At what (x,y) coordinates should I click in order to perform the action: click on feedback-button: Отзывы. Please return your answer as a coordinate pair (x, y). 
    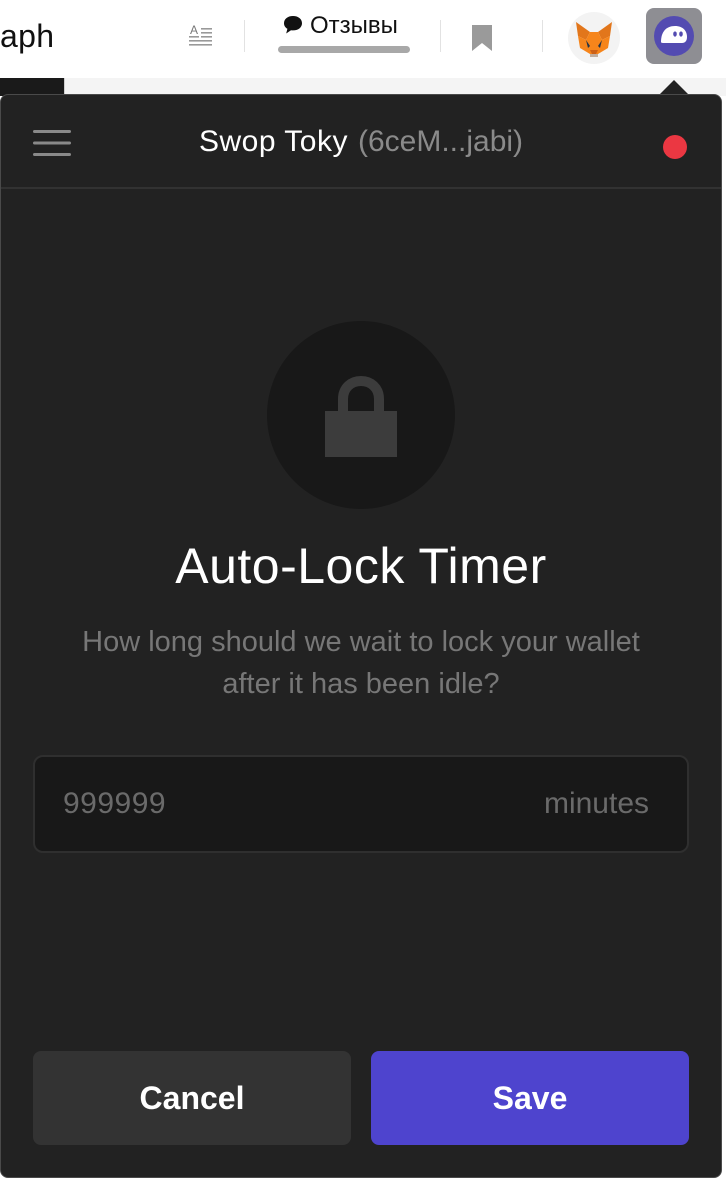
    Looking at the image, I should click on (344, 32).